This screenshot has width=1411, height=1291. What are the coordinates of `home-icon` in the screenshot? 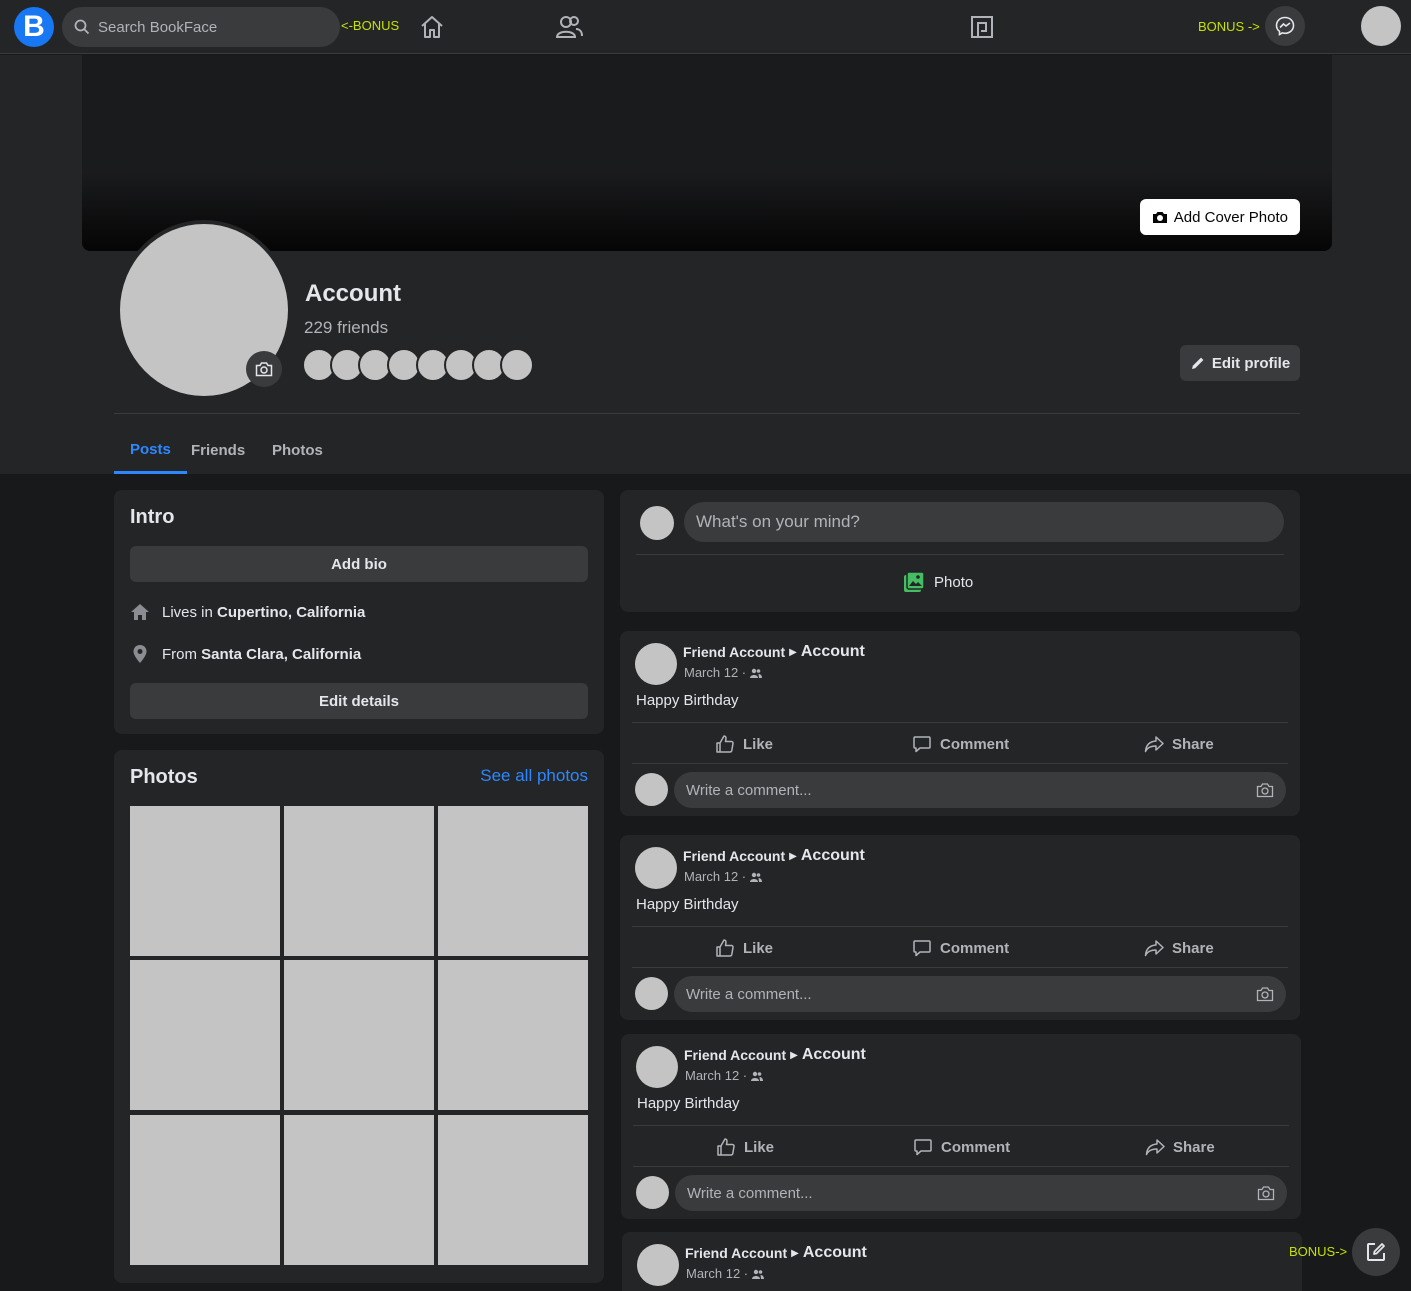 It's located at (432, 27).